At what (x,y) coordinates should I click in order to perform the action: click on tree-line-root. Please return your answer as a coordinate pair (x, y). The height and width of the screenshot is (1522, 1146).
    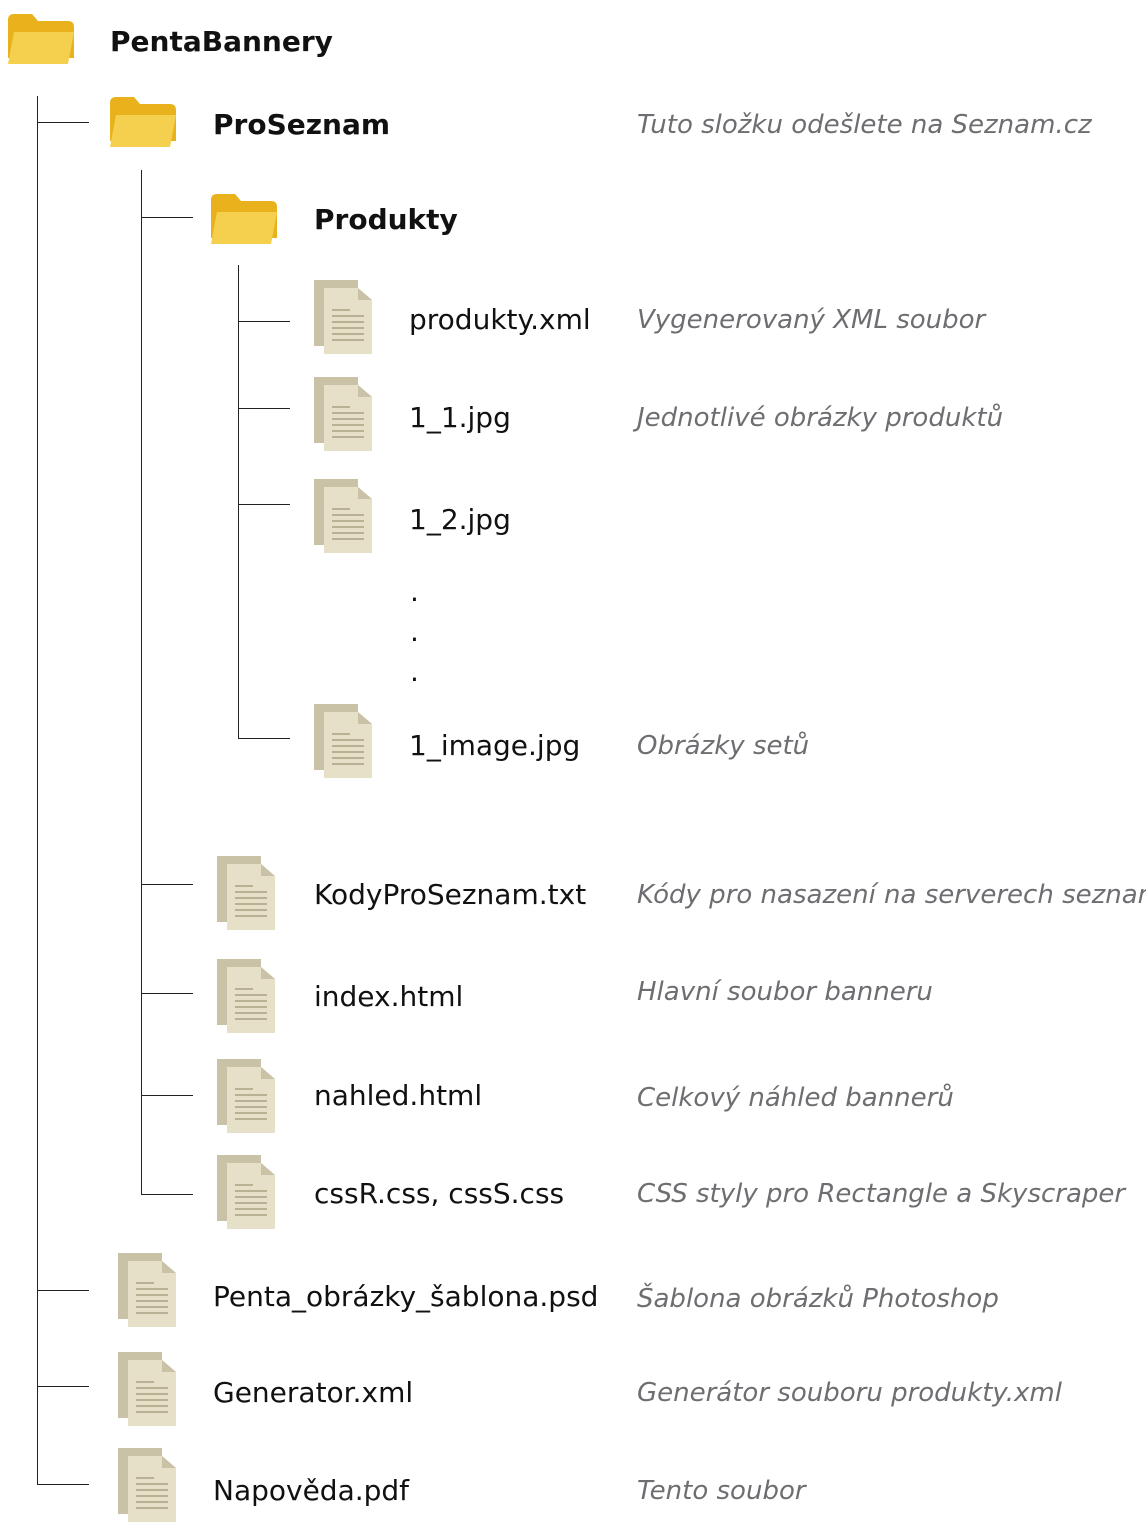
    Looking at the image, I should click on (37, 790).